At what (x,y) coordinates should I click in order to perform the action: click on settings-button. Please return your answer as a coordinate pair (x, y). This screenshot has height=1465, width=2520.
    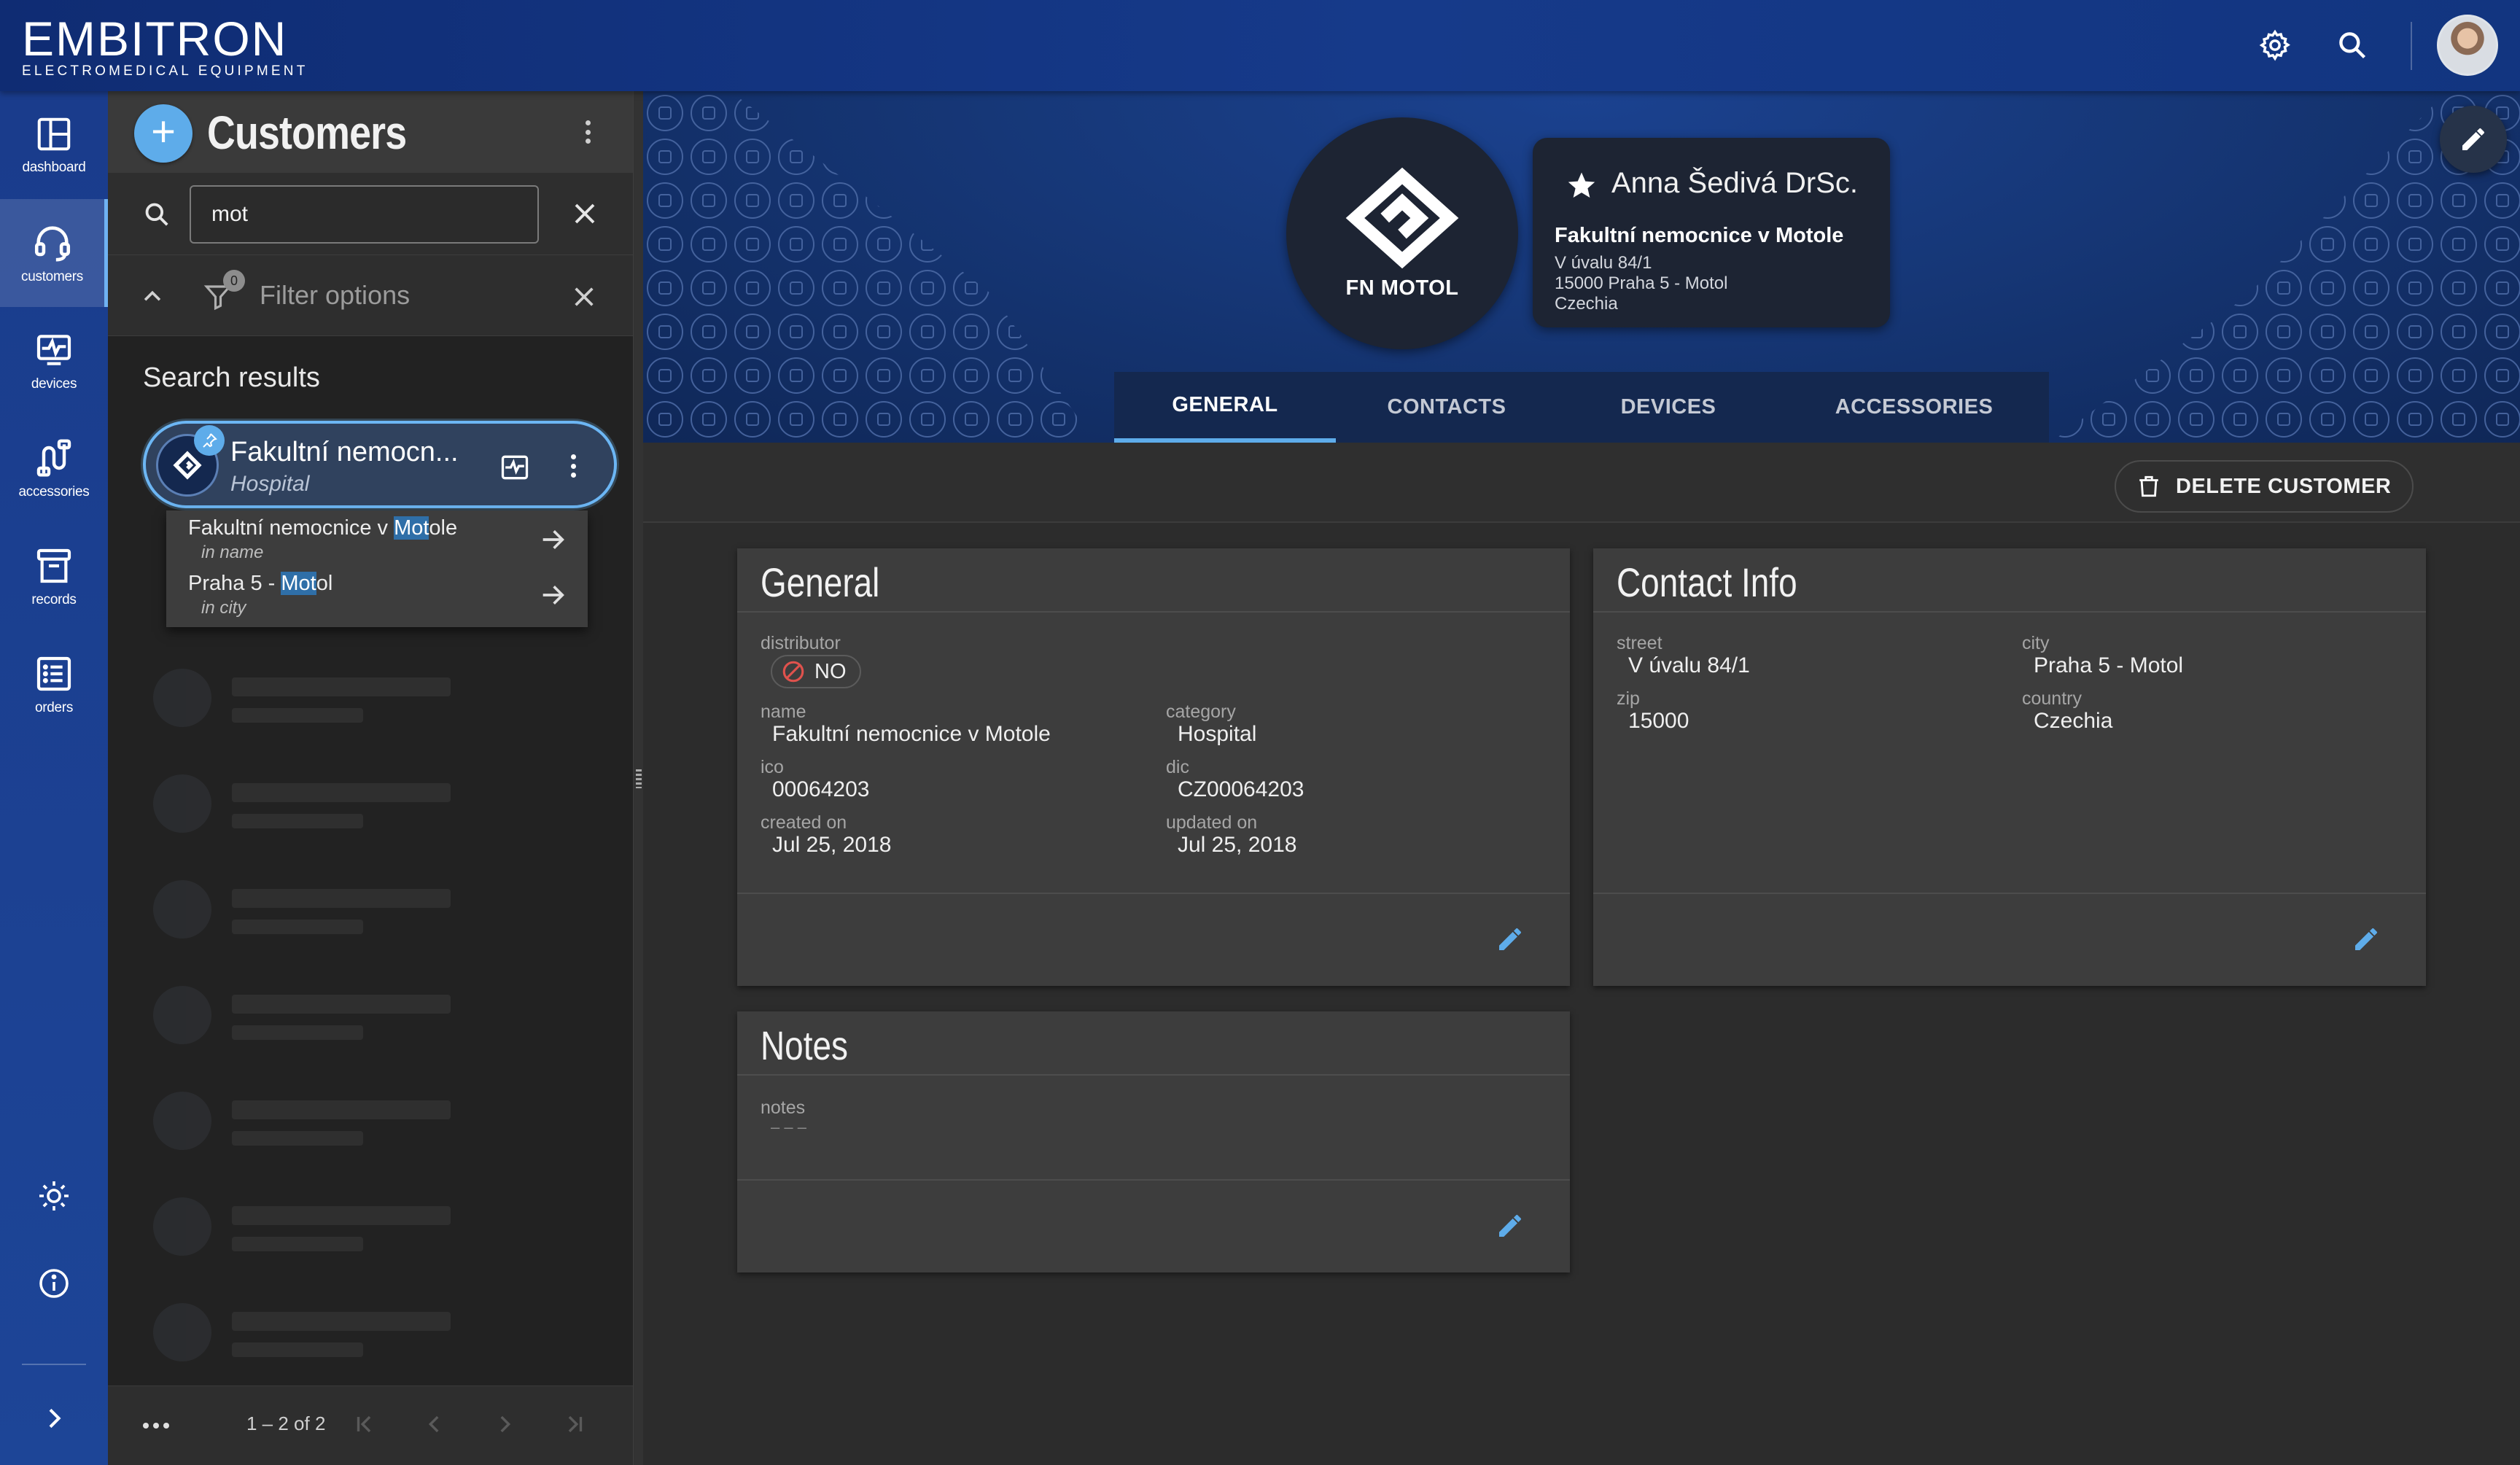
    Looking at the image, I should click on (2275, 45).